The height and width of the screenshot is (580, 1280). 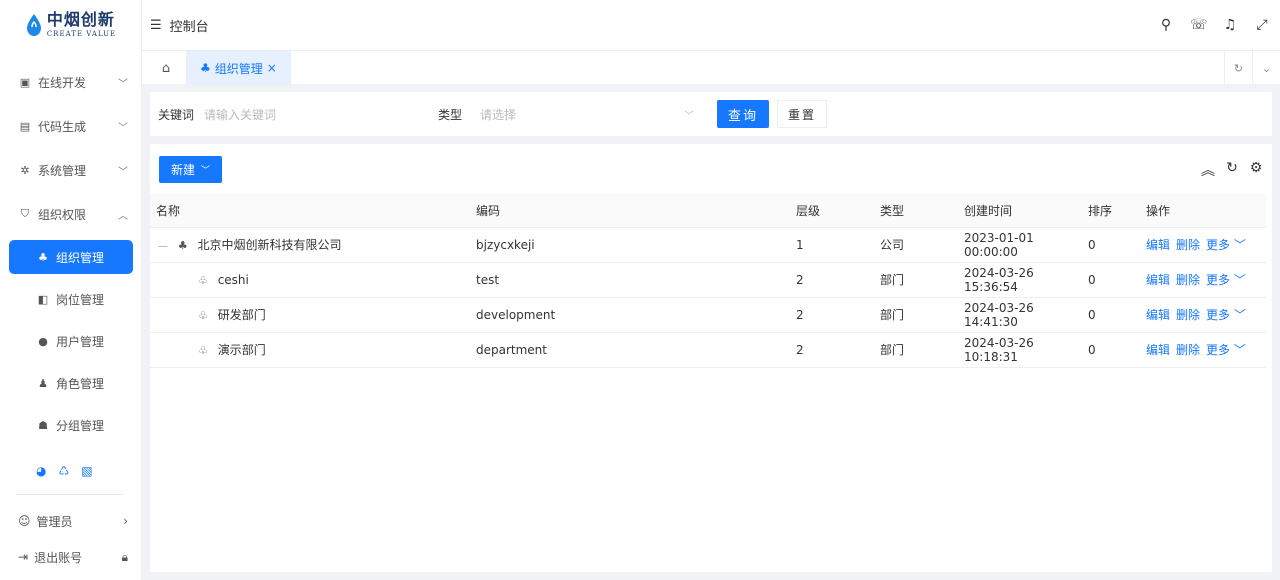 I want to click on org-created: 2024-03-26 10:18:31, so click(x=1020, y=350).